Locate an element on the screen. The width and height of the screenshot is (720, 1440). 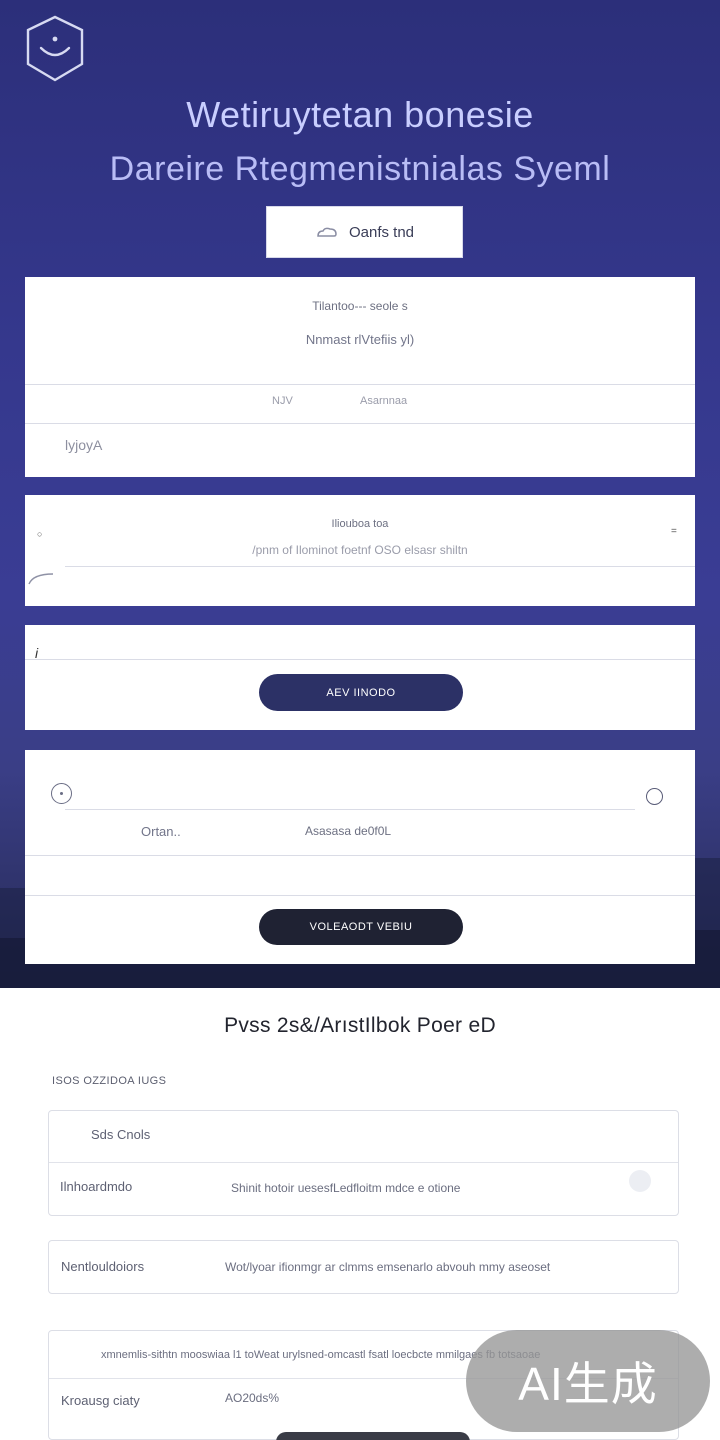
card-1-subtitle: Nnmast rlVtefiis yl) is located at coordinates (360, 339).